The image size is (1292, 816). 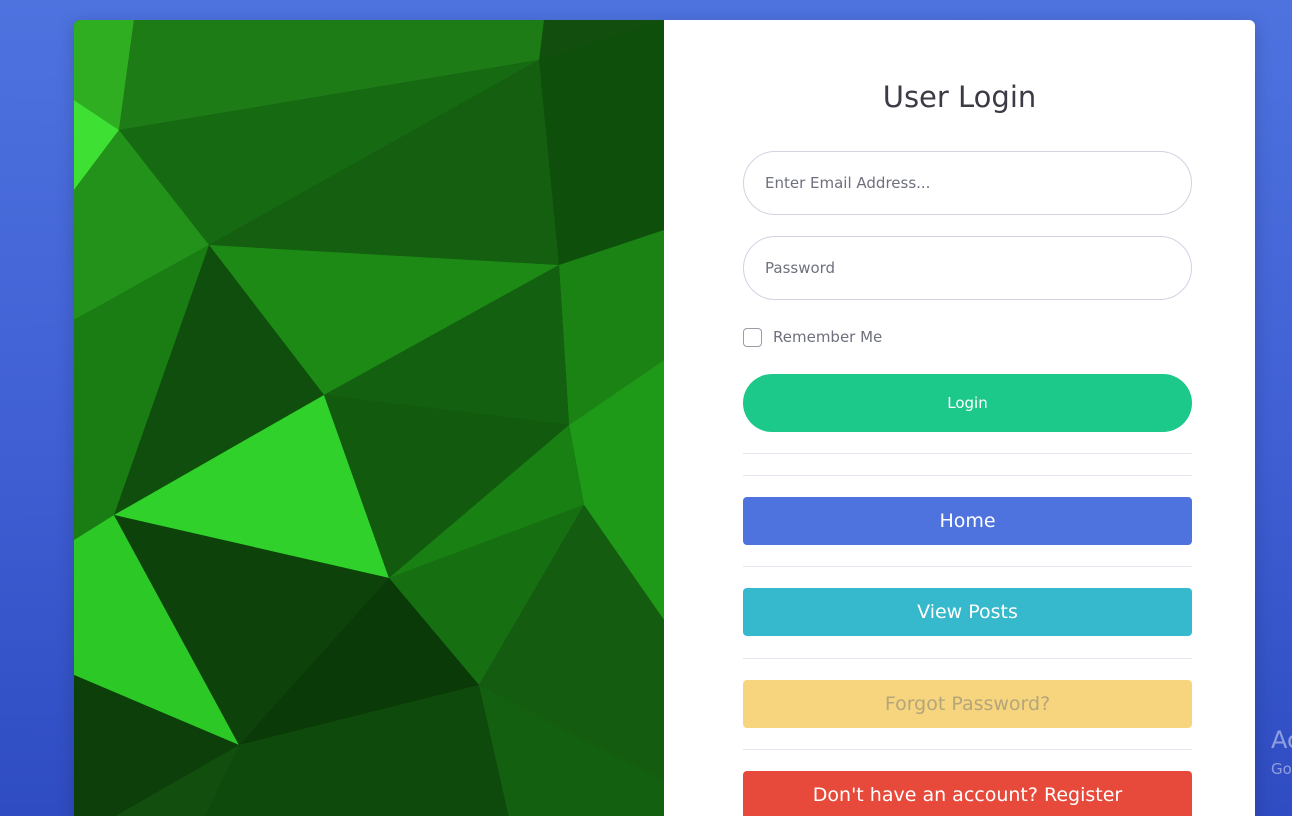 What do you see at coordinates (967, 521) in the screenshot?
I see `home-button: Home` at bounding box center [967, 521].